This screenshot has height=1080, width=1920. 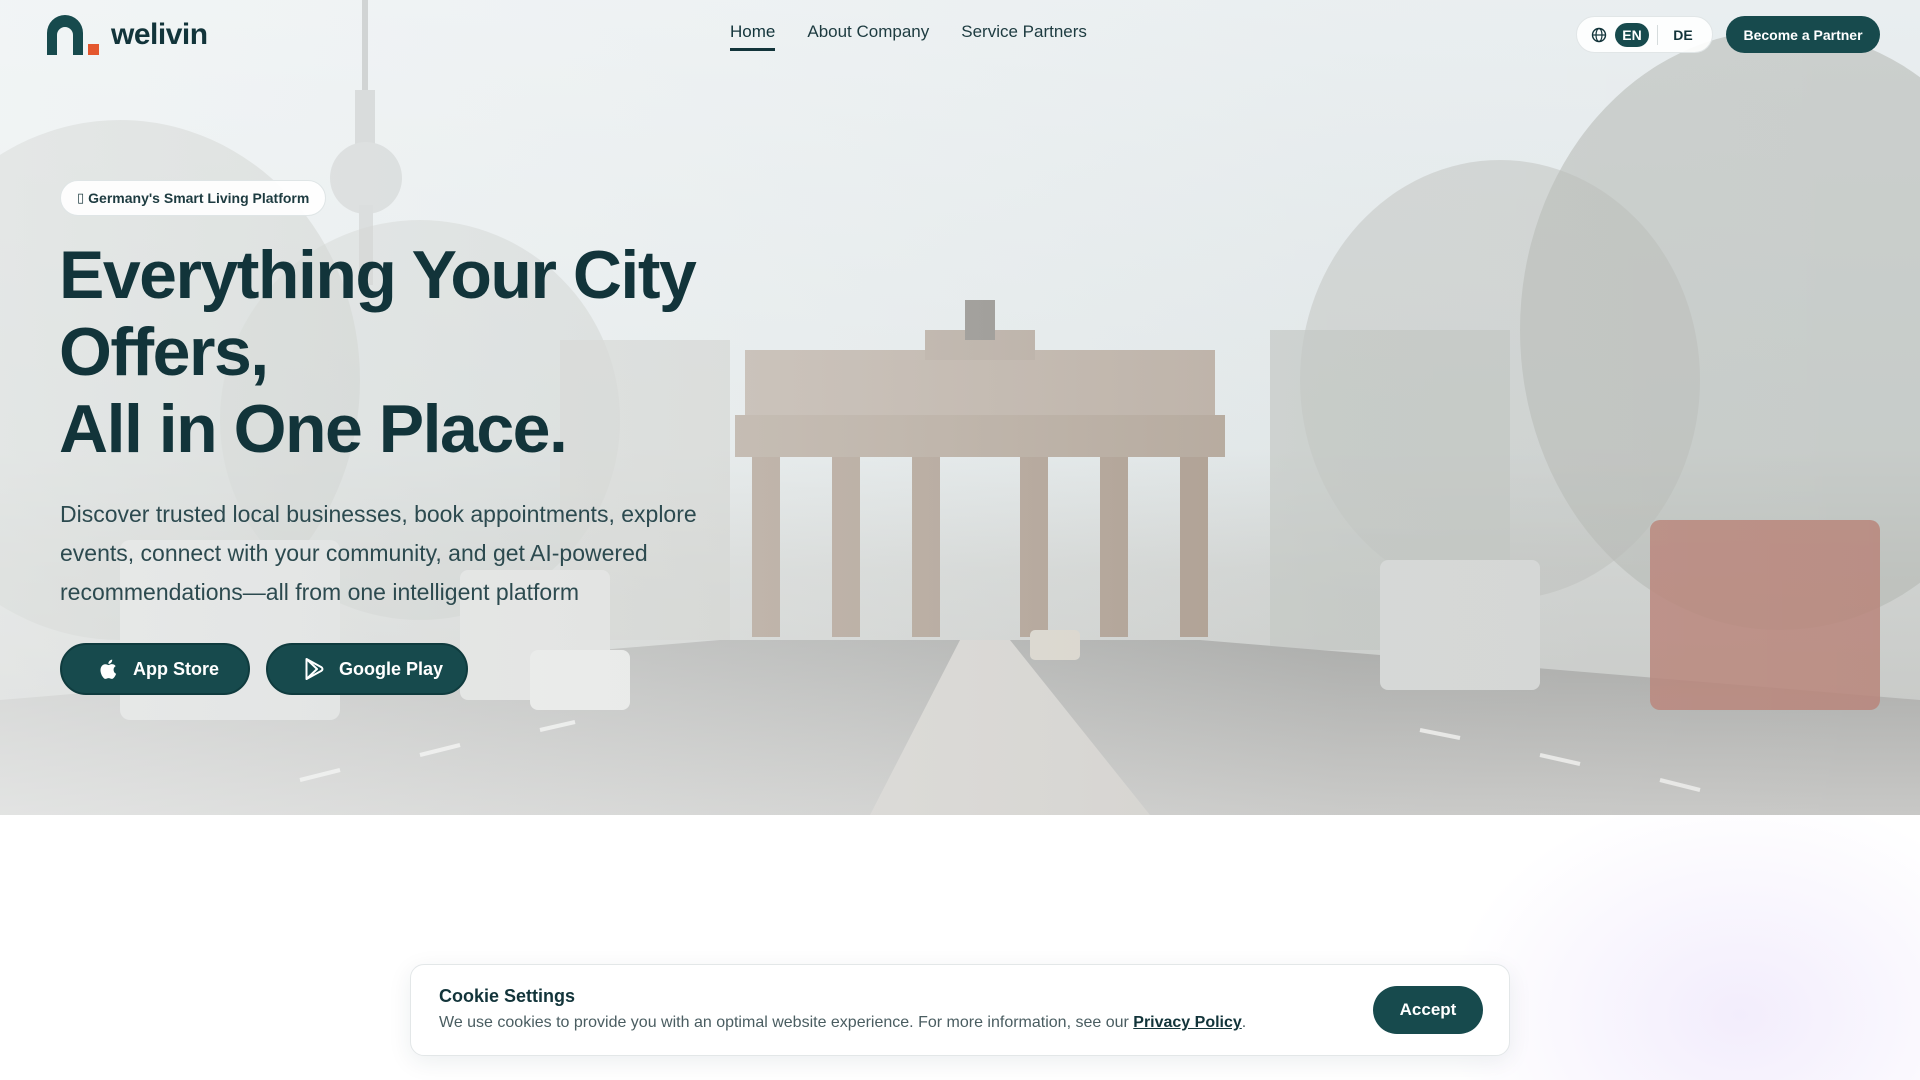 I want to click on google-play-icon, so click(x=314, y=669).